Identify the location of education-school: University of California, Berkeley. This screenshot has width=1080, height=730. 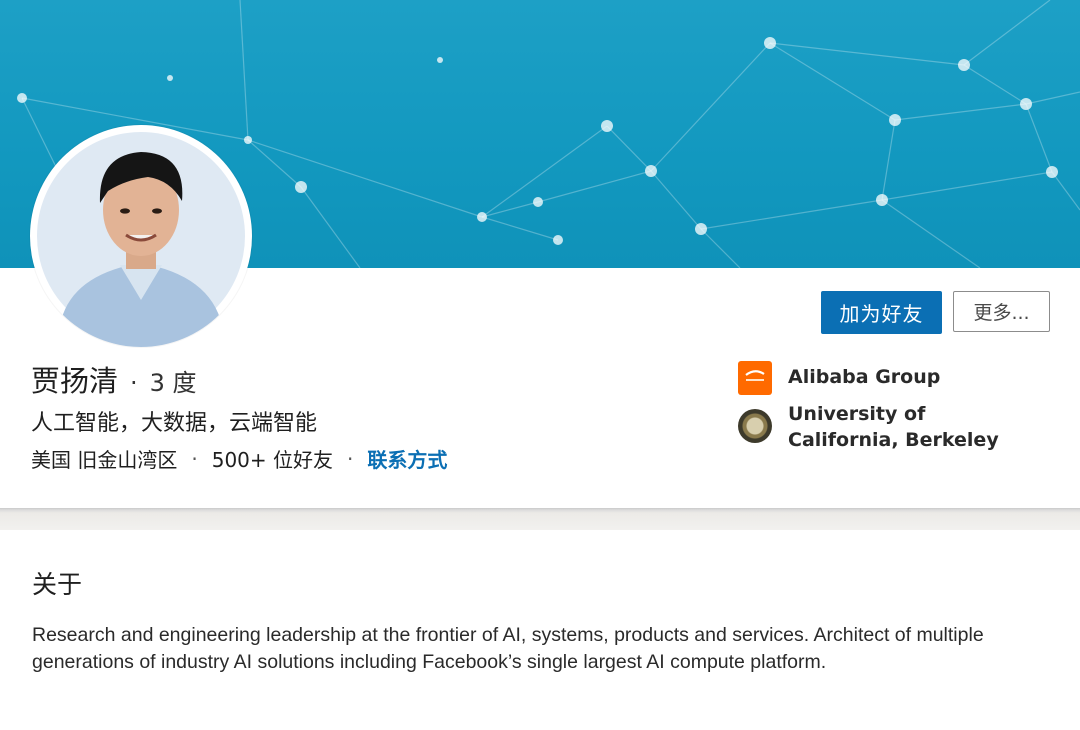
(888, 427).